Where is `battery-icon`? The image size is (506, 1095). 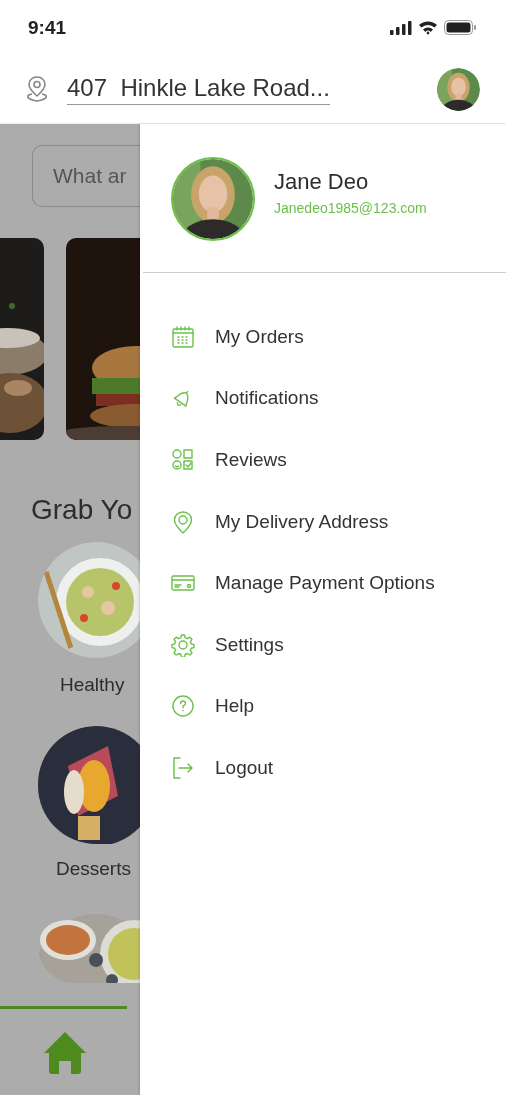 battery-icon is located at coordinates (460, 27).